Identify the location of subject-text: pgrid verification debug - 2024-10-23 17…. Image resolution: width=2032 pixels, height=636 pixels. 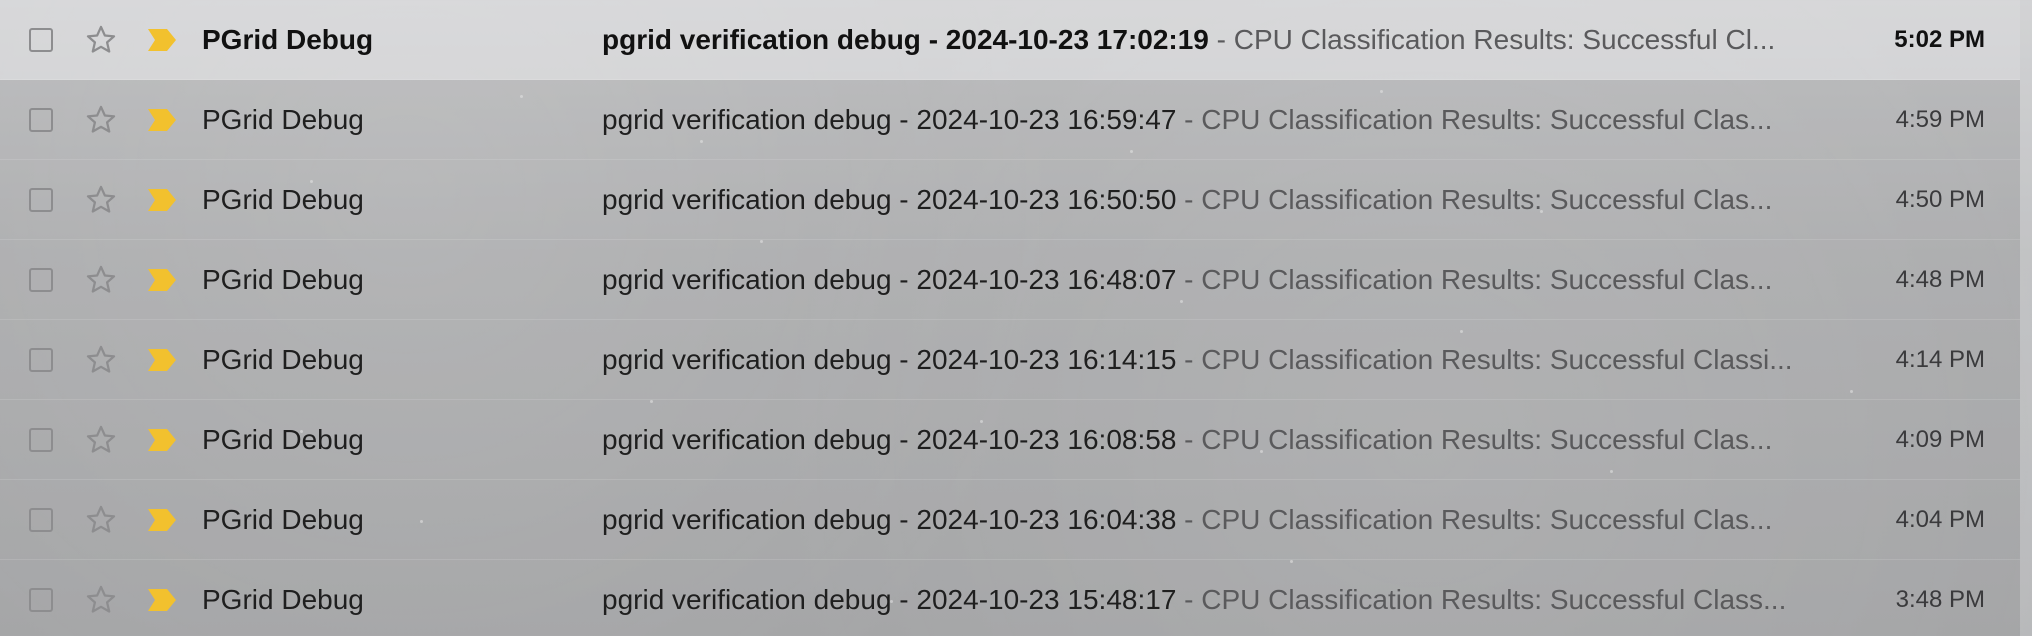
(905, 39).